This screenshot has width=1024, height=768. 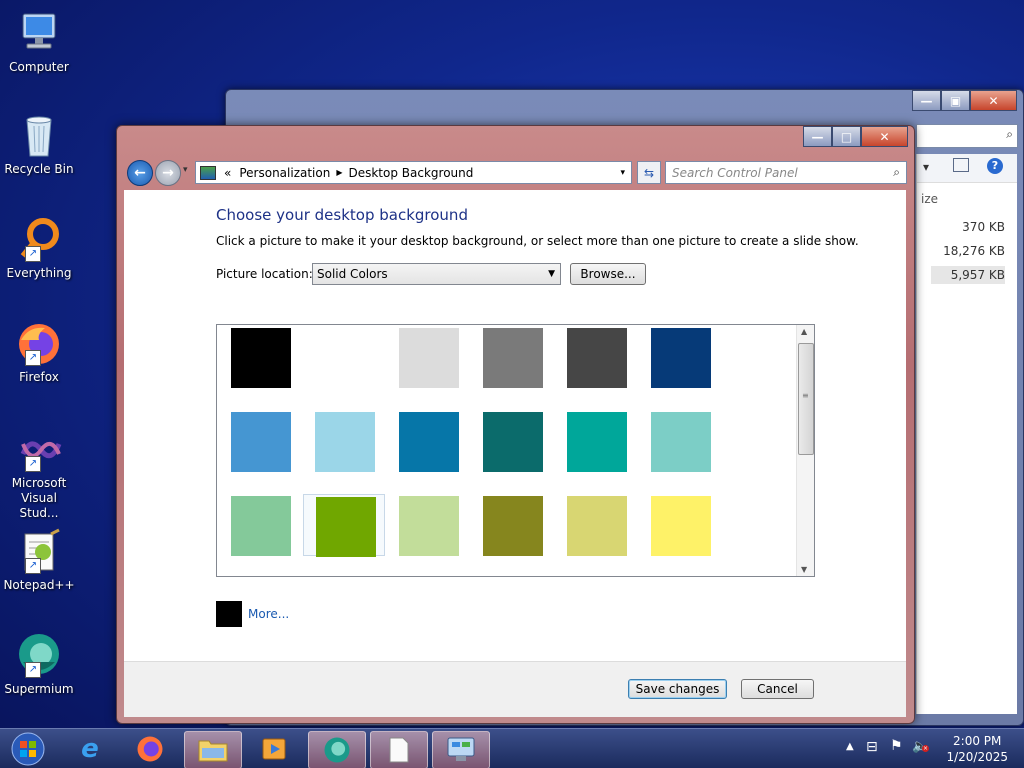 I want to click on taskbar-file-explorer, so click(x=213, y=749).